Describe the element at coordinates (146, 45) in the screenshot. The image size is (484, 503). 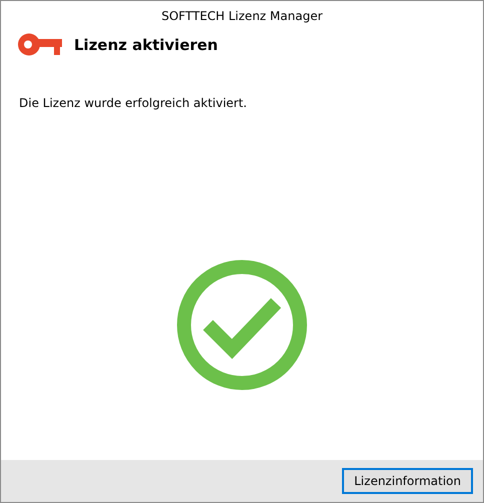
I see `page-heading: Lizenz aktivieren` at that location.